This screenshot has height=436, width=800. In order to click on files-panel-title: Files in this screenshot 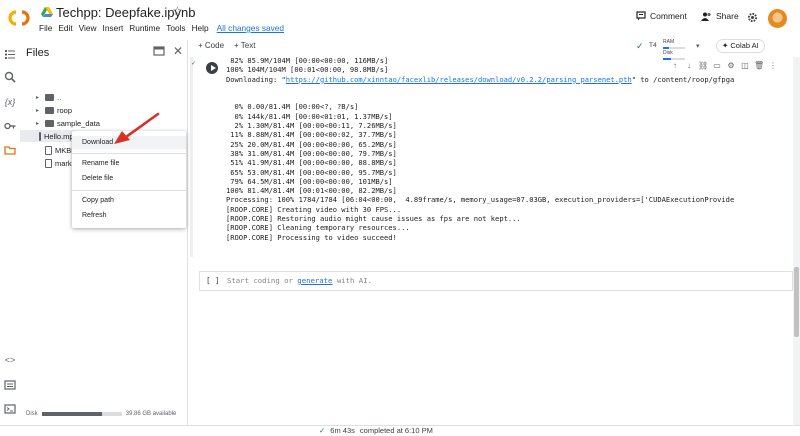, I will do `click(38, 53)`.